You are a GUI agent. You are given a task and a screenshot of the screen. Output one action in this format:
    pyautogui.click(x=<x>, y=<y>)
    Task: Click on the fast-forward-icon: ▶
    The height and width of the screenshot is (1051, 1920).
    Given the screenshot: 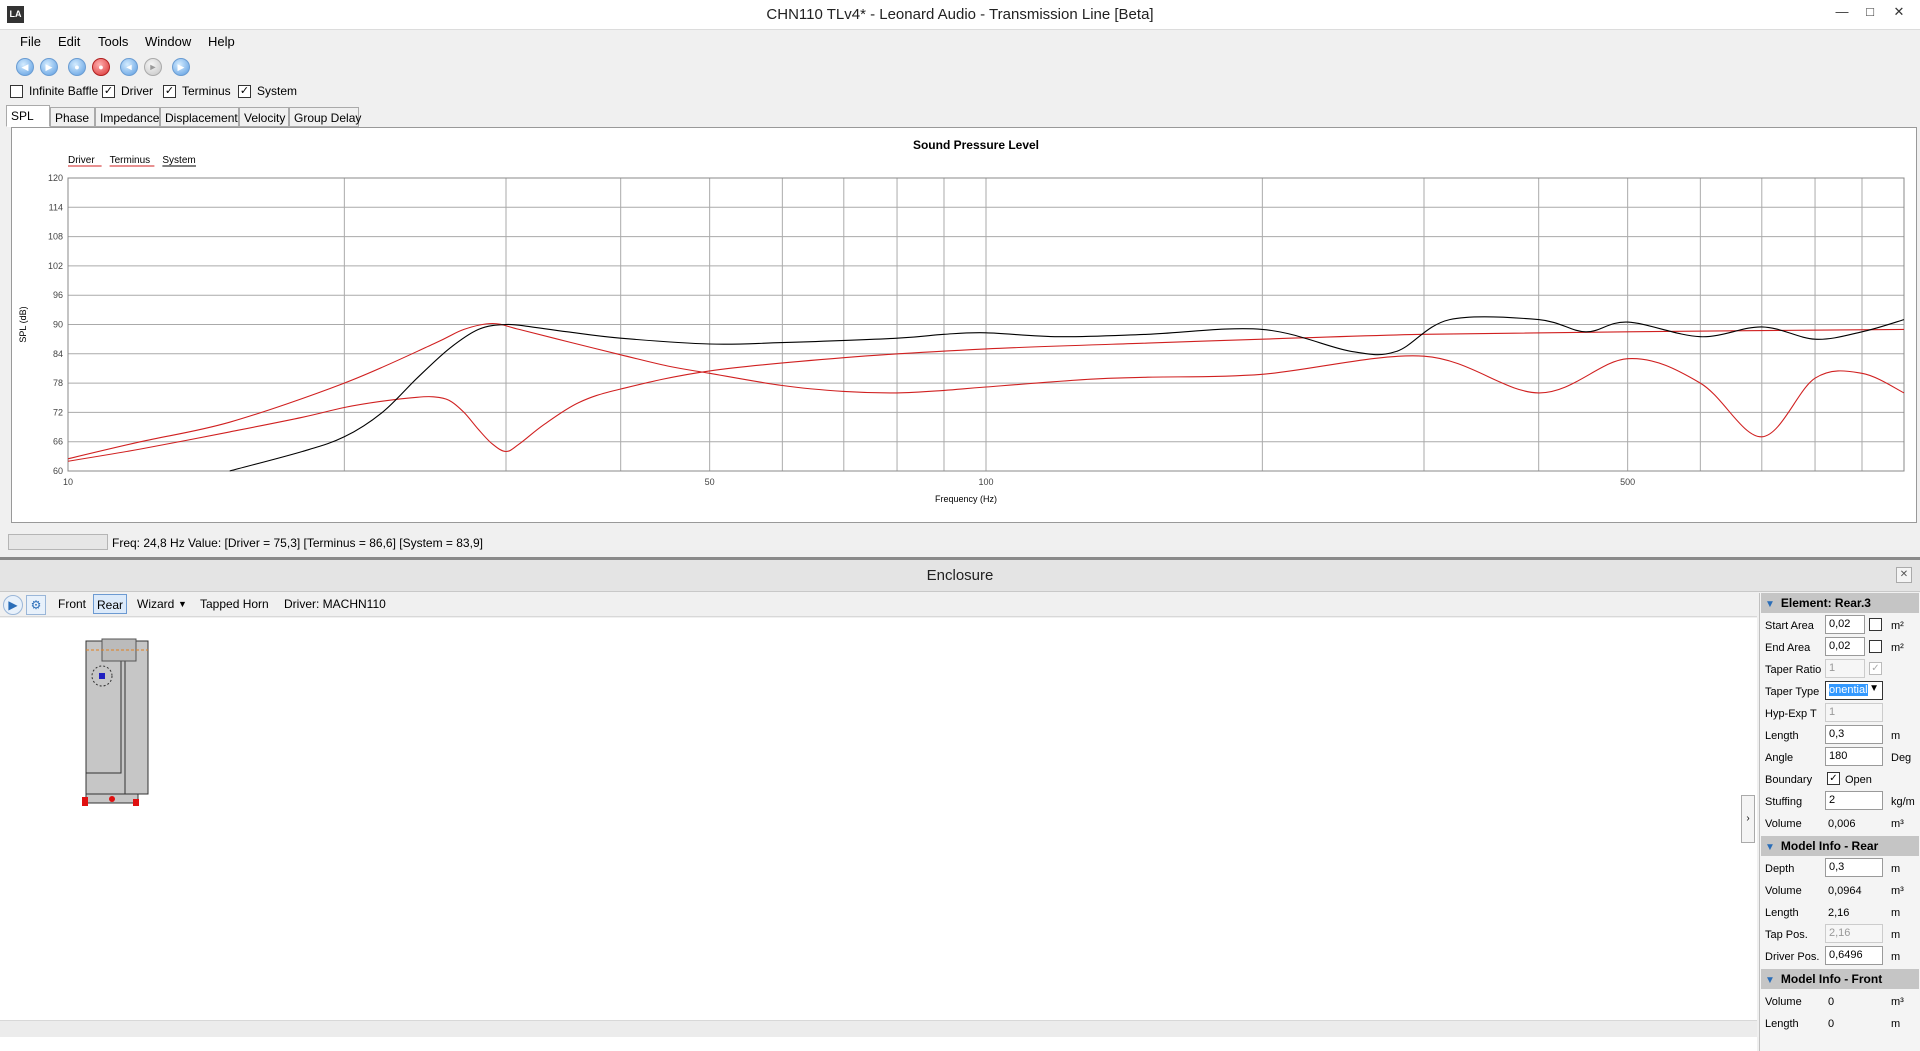 What is the action you would take?
    pyautogui.click(x=49, y=67)
    